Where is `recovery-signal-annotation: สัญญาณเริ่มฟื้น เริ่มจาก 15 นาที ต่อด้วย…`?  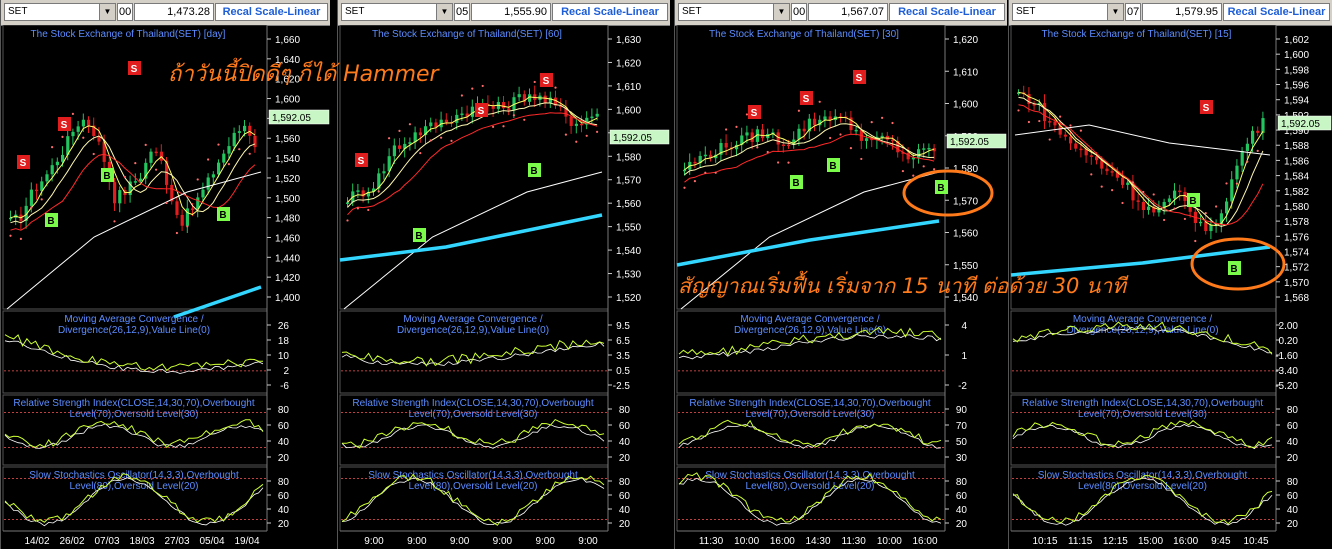
recovery-signal-annotation: สัญญาณเริ่มฟื้น เริ่มจาก 15 นาที ต่อด้วย… is located at coordinates (902, 286).